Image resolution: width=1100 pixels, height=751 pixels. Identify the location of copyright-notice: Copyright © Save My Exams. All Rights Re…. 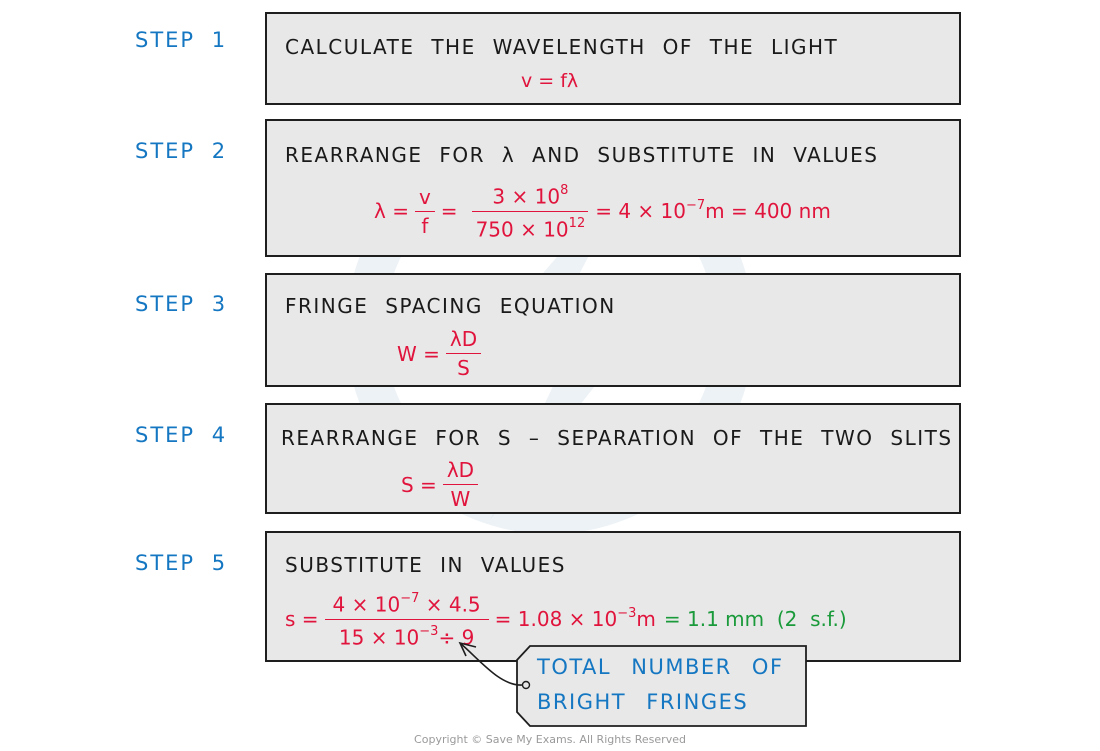
(550, 739).